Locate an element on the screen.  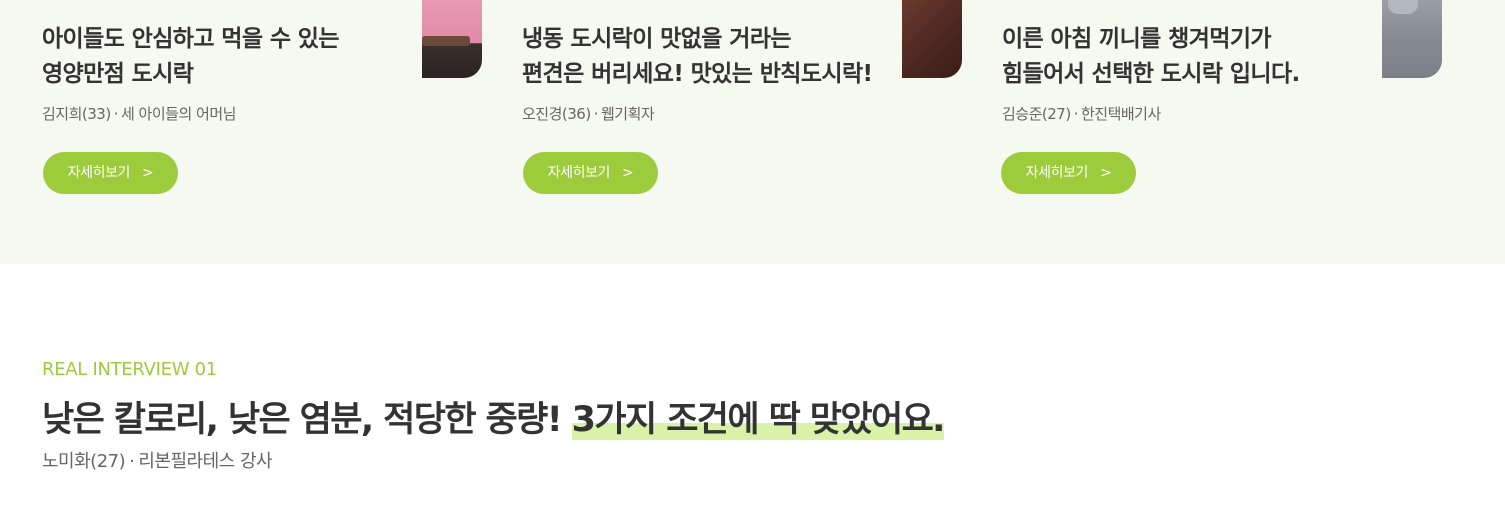
interview-author: 노미화(27) · 리본필라테스 강사 is located at coordinates (742, 462).